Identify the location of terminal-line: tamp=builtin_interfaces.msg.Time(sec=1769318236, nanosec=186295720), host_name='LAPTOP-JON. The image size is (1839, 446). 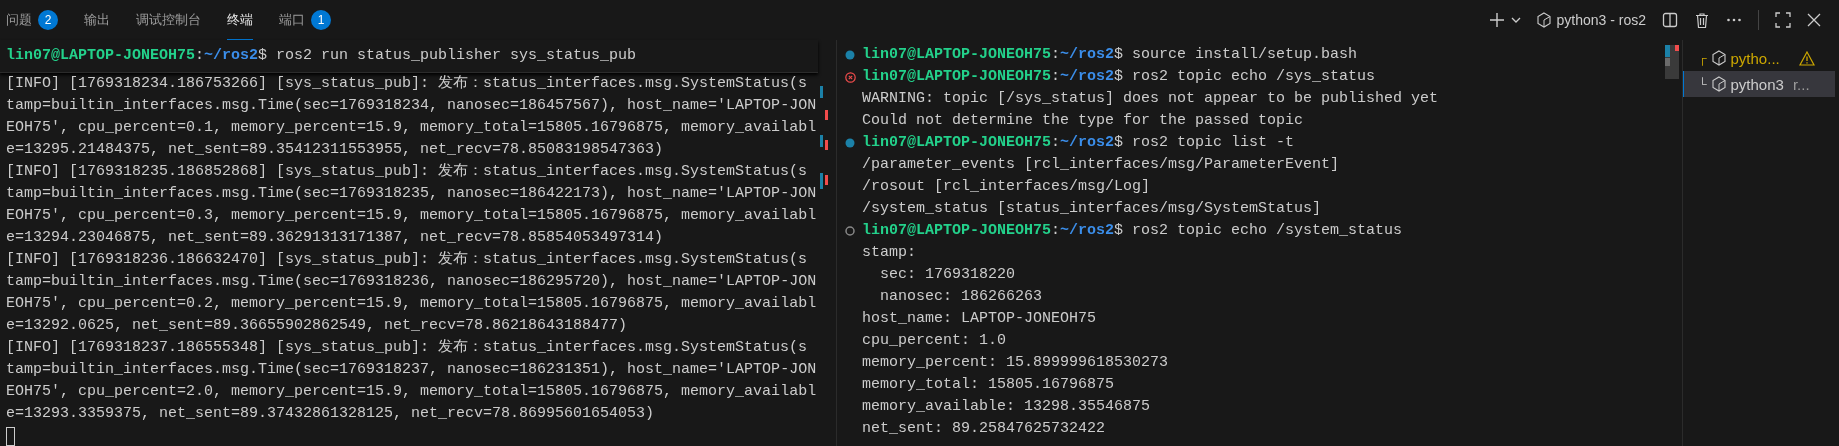
(412, 282).